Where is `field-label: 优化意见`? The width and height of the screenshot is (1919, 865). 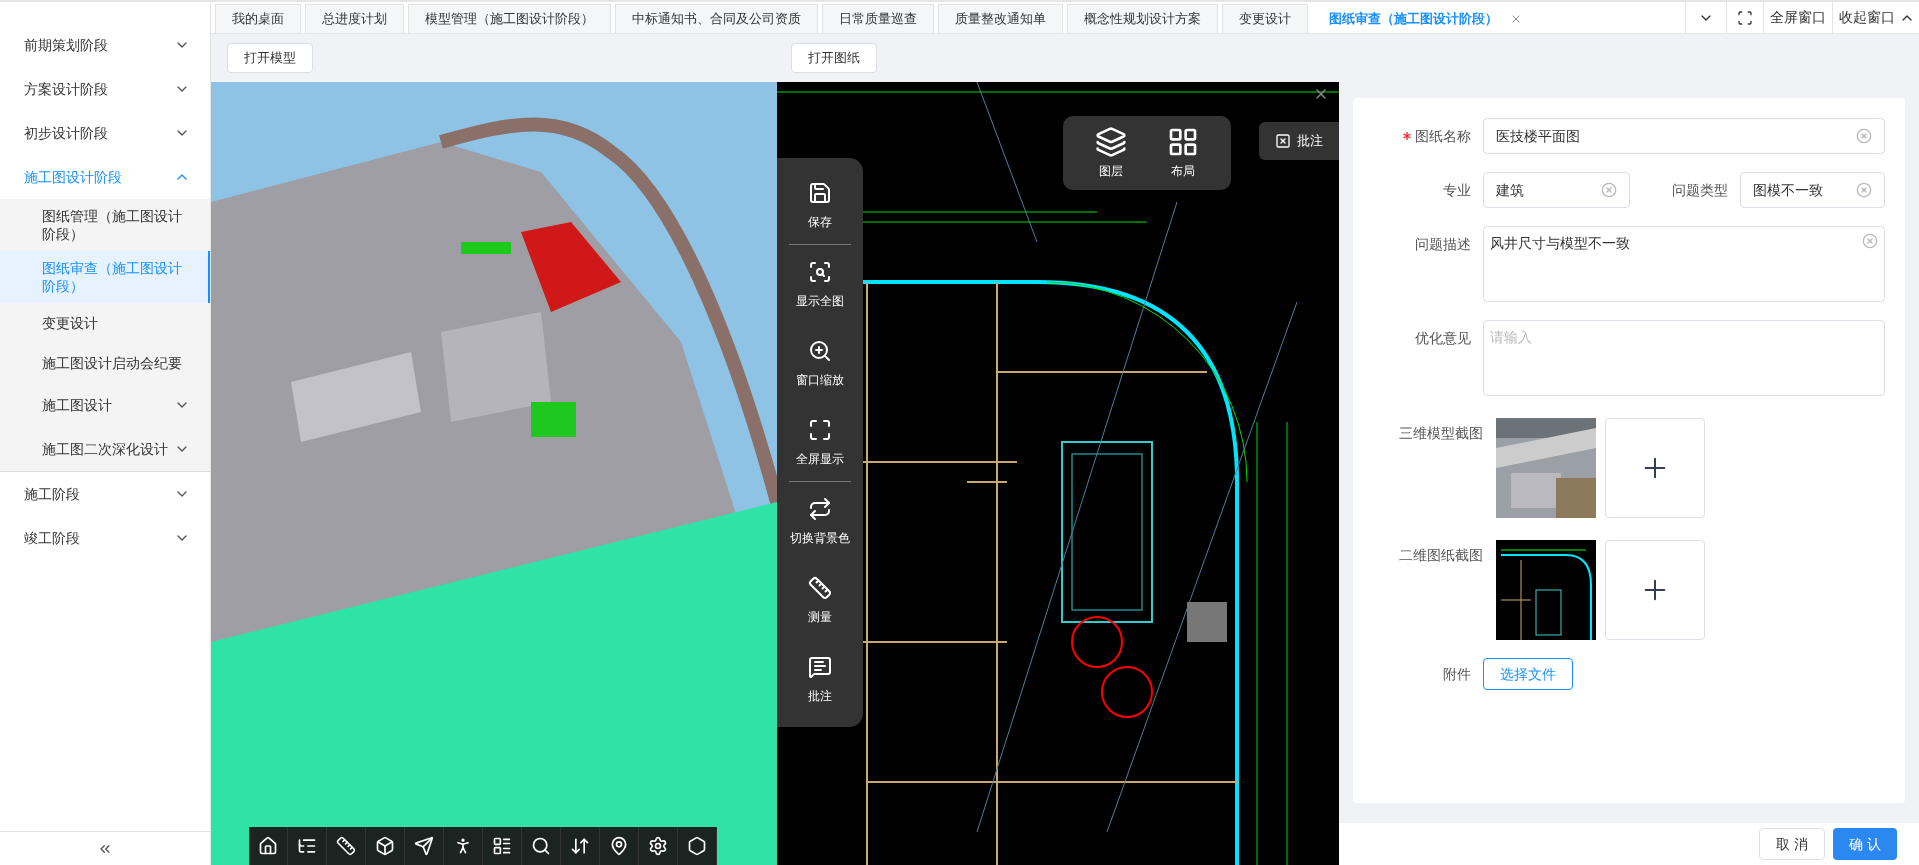
field-label: 优化意见 is located at coordinates (1443, 338).